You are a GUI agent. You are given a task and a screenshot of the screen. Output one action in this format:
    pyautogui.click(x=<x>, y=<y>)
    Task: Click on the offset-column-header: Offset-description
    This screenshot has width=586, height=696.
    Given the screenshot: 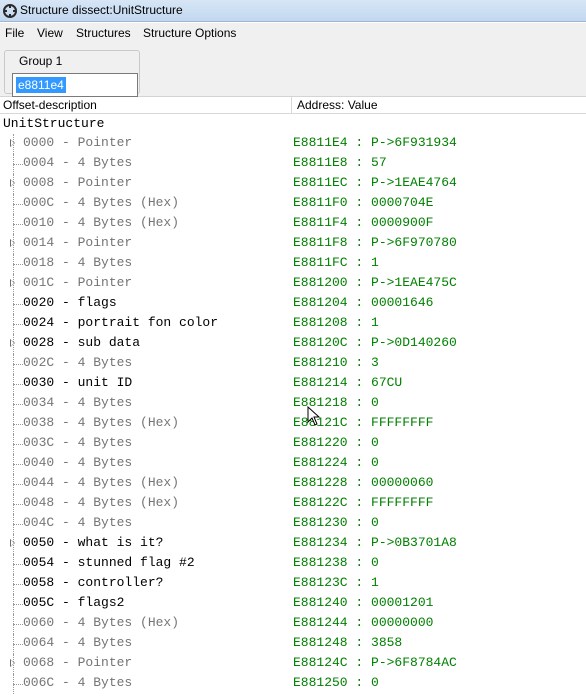 What is the action you would take?
    pyautogui.click(x=50, y=105)
    